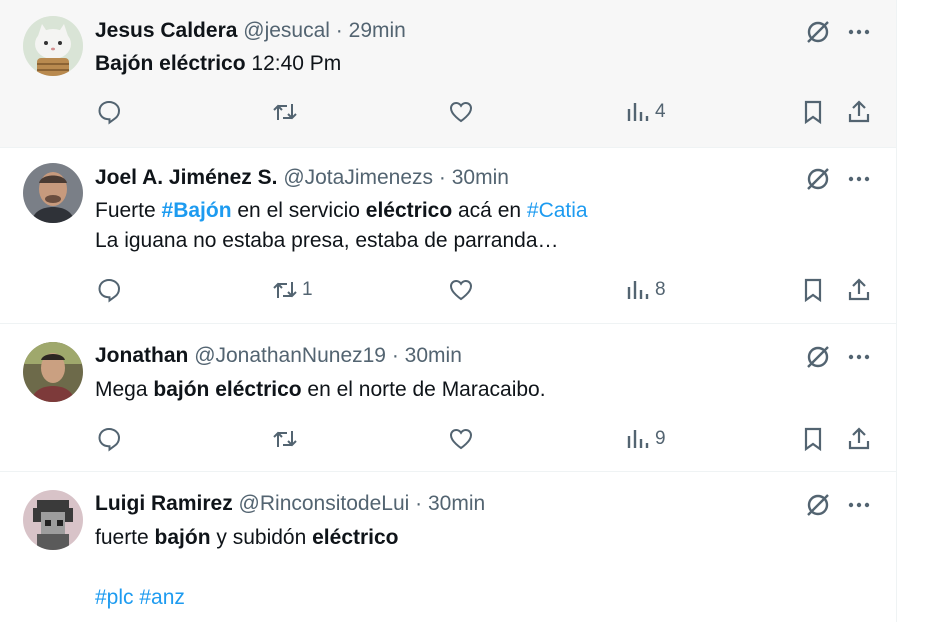 The width and height of the screenshot is (936, 622). I want to click on scrollbar-area, so click(916, 311).